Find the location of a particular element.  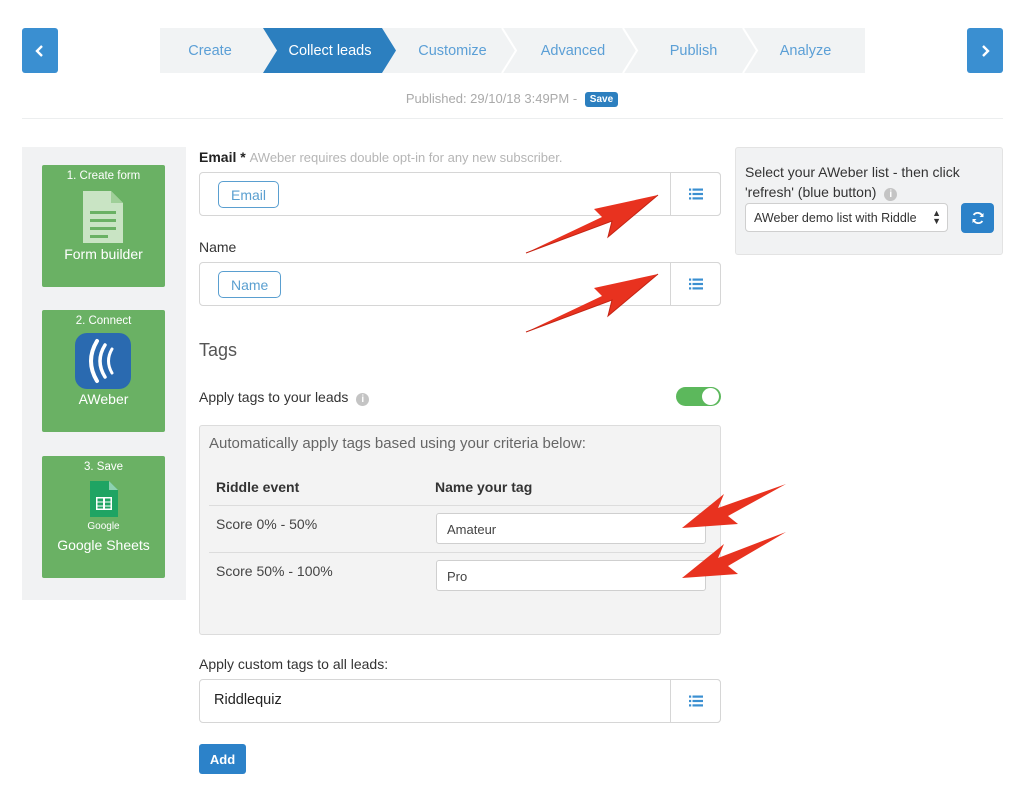

sidebar-item-aweber: 2. Connect AWeber is located at coordinates (103, 371).